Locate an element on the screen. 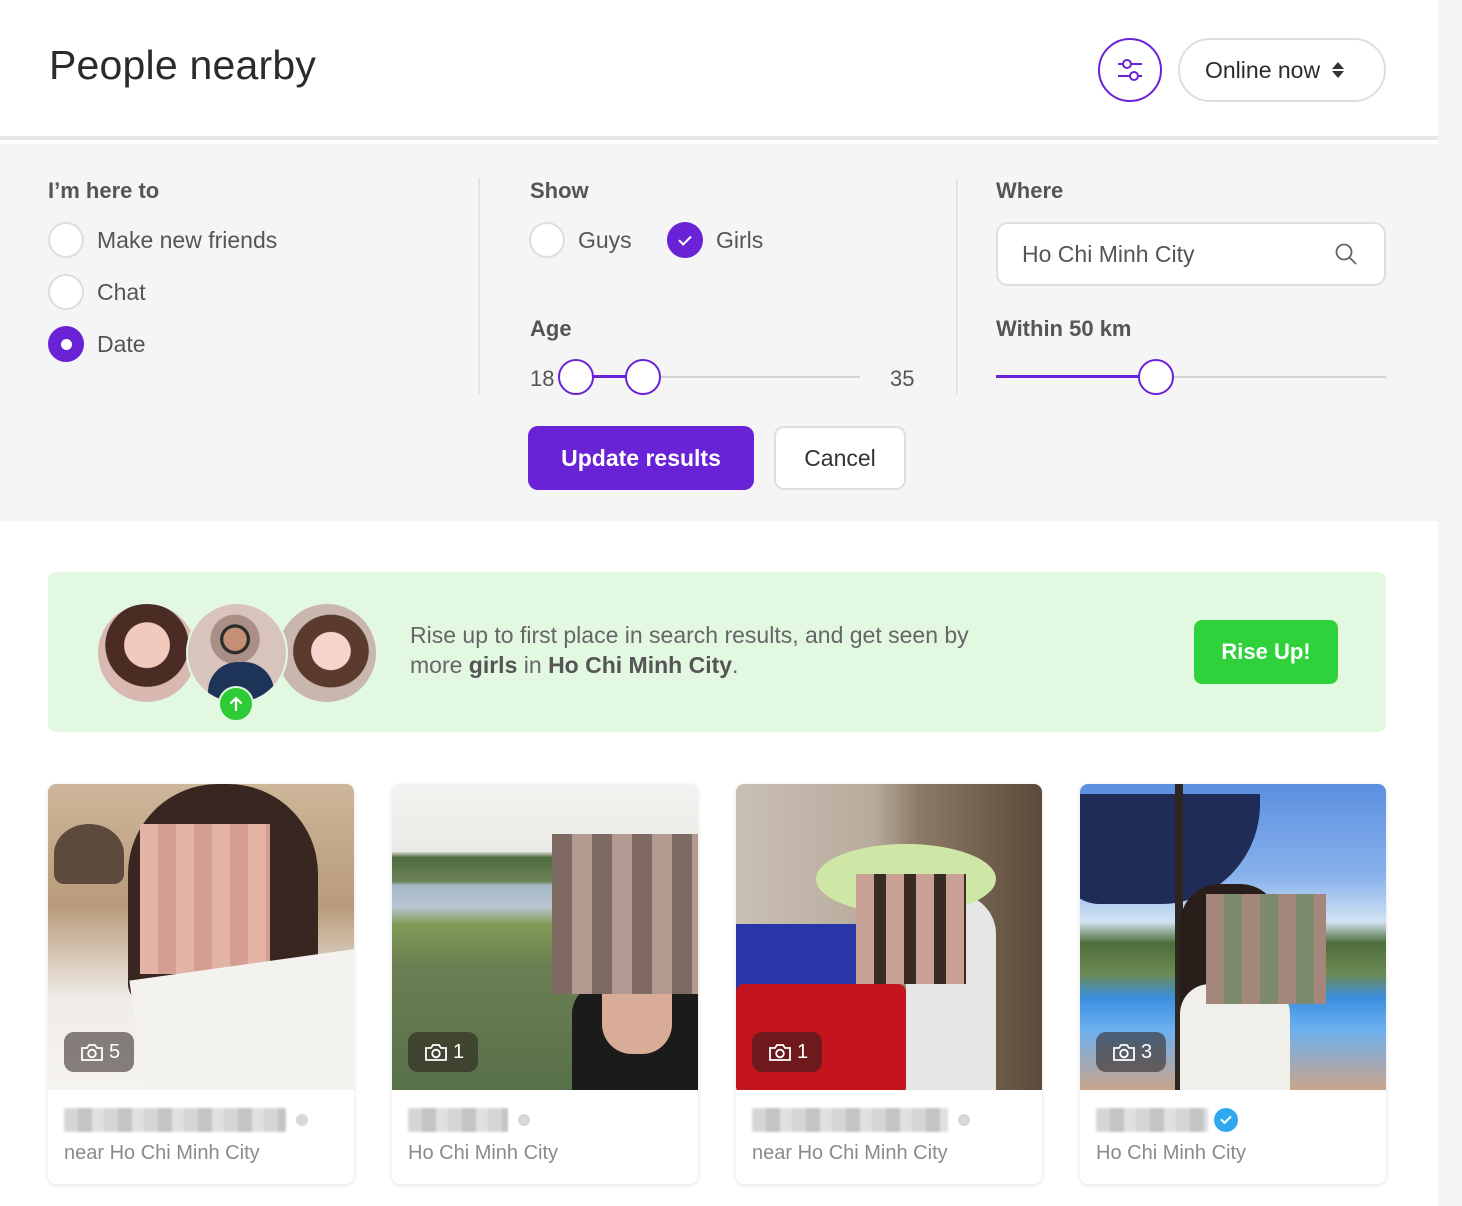 The image size is (1462, 1206). sliders-icon is located at coordinates (1130, 70).